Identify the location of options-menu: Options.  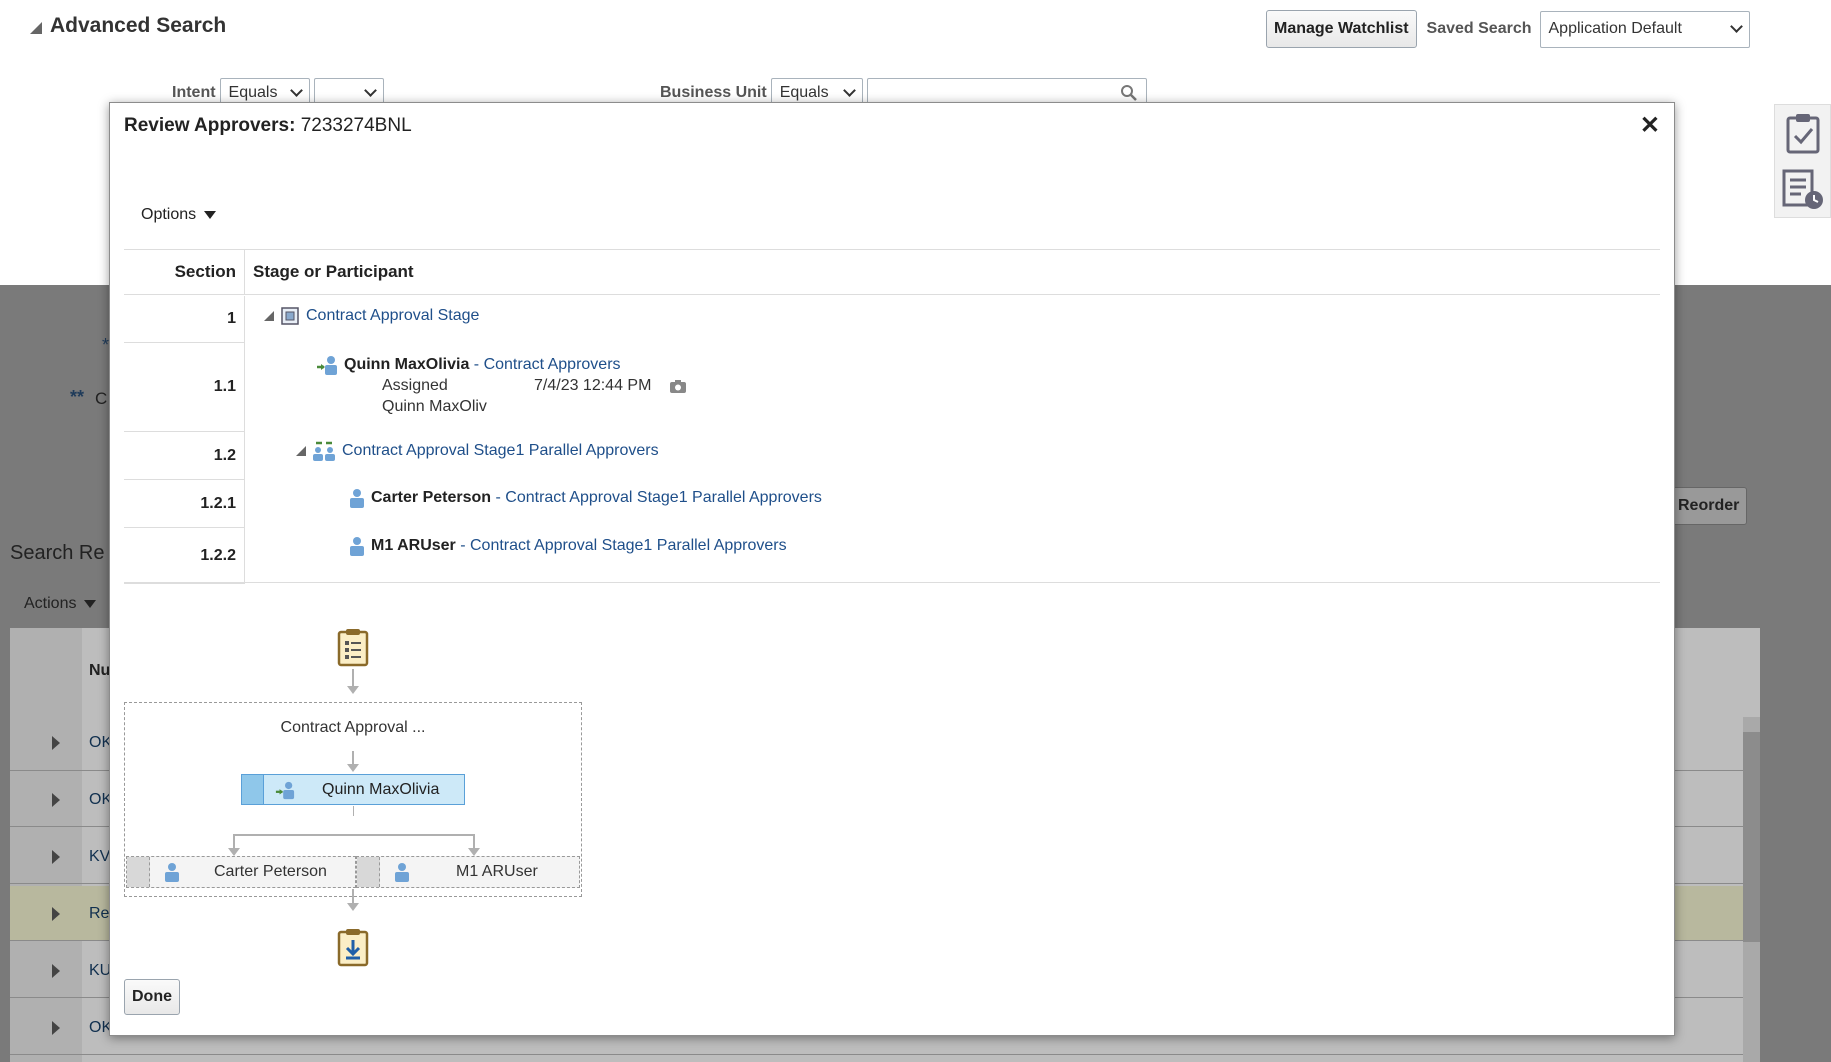
(179, 215).